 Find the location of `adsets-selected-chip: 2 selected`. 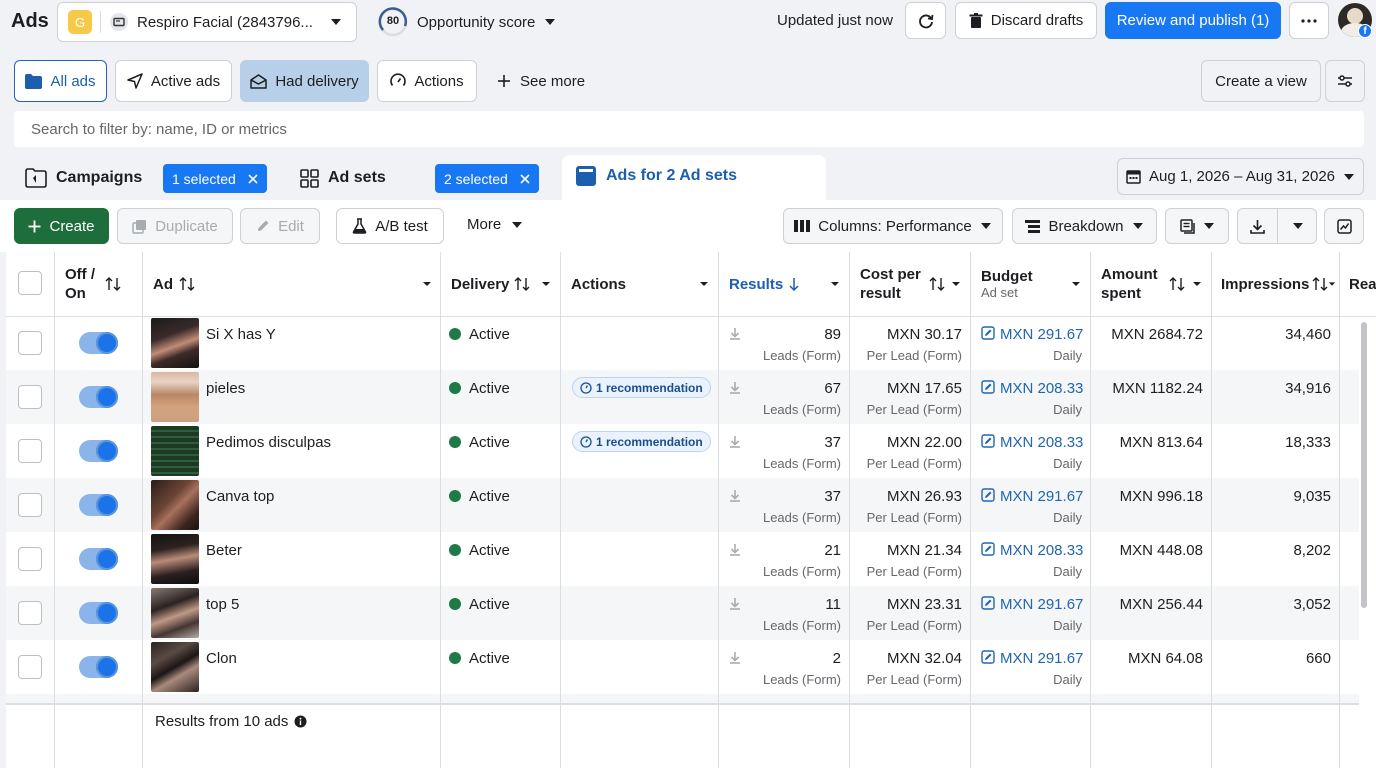

adsets-selected-chip: 2 selected is located at coordinates (487, 178).